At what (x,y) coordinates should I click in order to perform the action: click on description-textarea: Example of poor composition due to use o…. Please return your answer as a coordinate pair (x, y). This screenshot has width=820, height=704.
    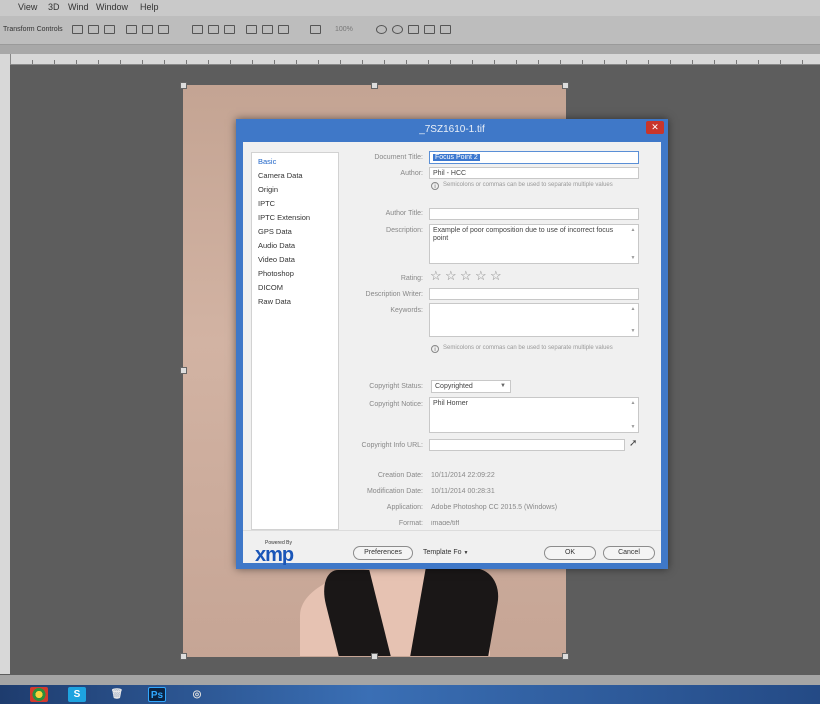
    Looking at the image, I should click on (534, 244).